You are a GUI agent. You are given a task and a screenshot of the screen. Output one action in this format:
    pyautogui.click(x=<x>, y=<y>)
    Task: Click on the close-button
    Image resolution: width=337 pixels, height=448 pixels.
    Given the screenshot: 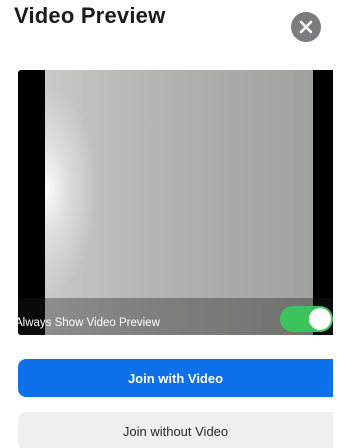 What is the action you would take?
    pyautogui.click(x=306, y=27)
    